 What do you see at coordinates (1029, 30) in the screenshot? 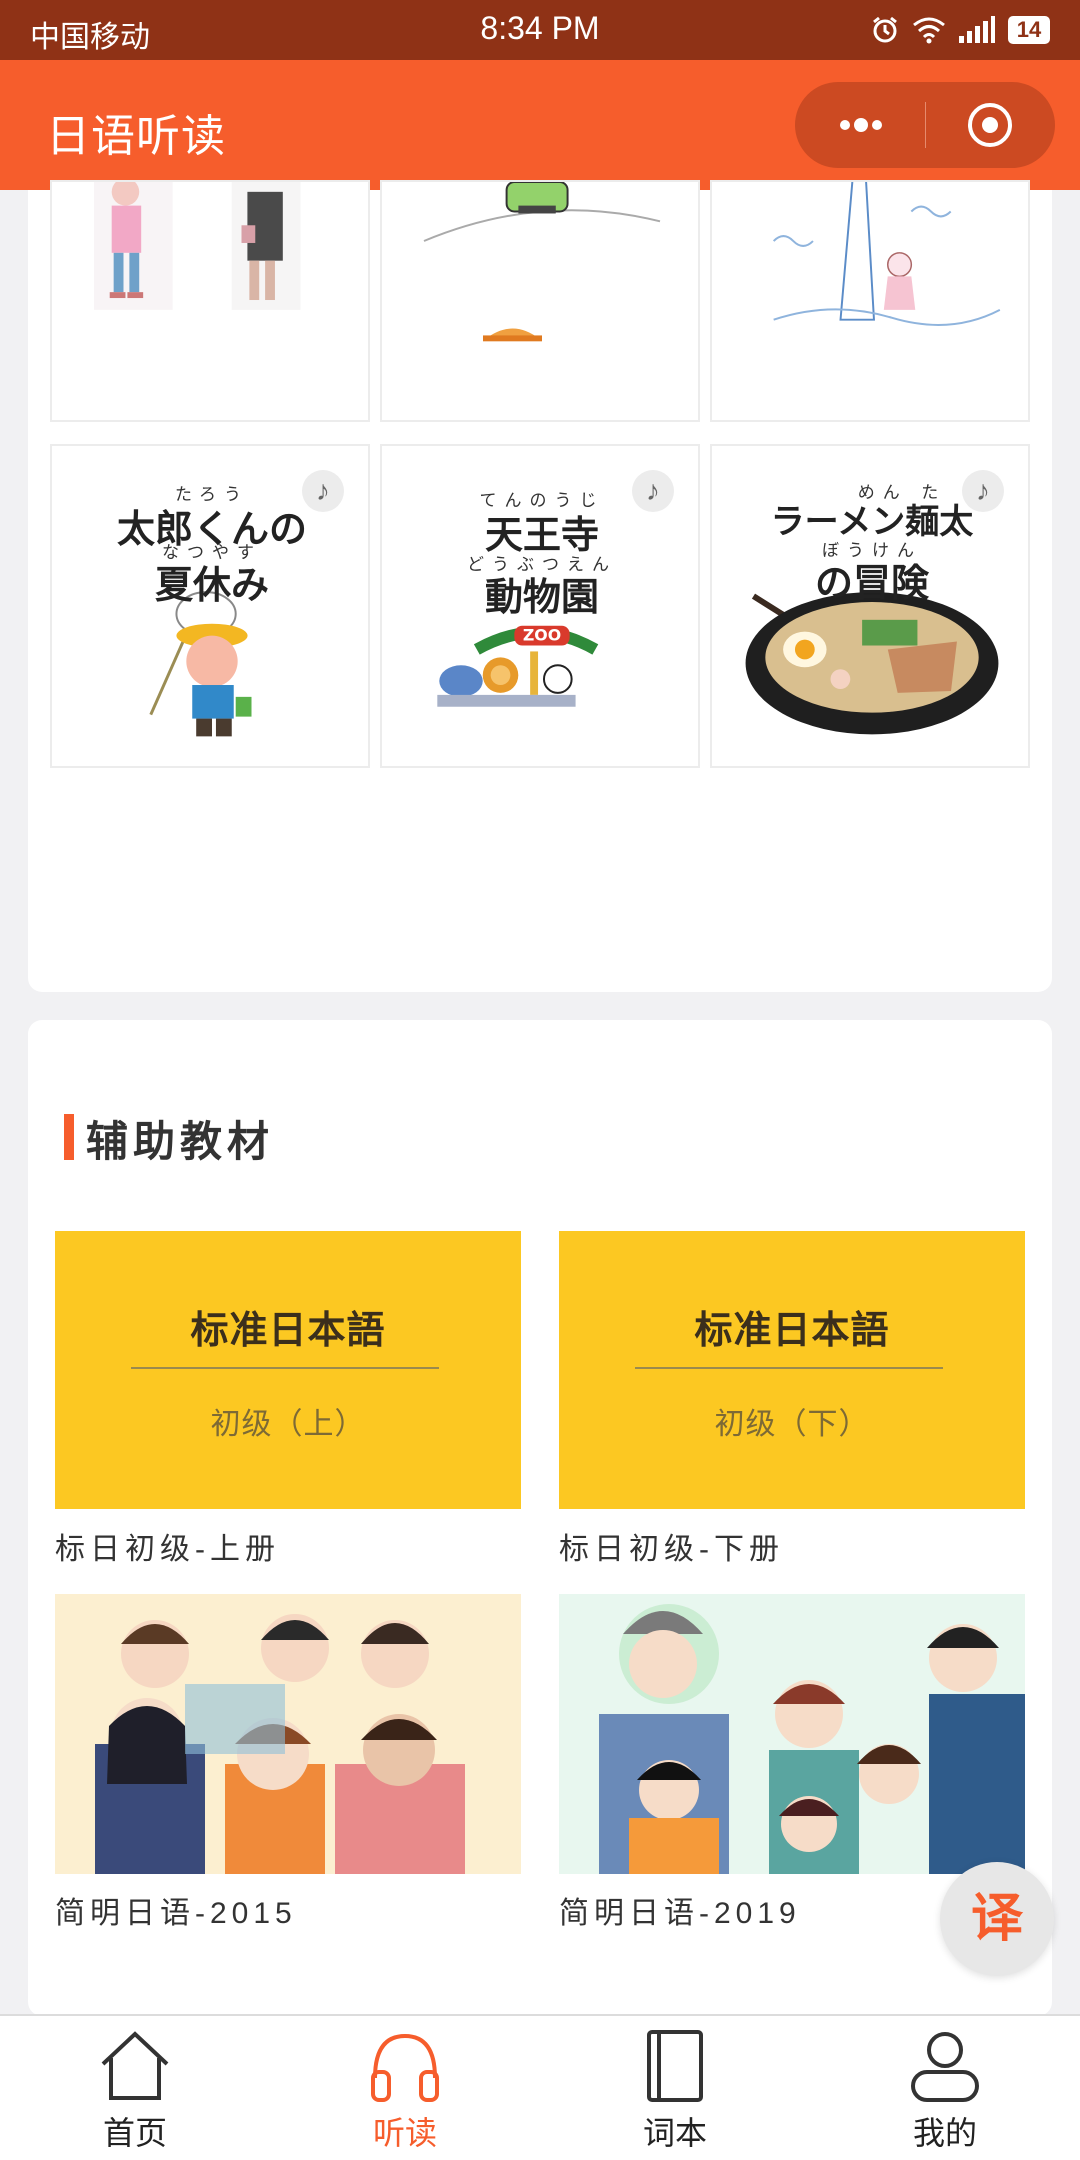
I see `battery-indicator: 14` at bounding box center [1029, 30].